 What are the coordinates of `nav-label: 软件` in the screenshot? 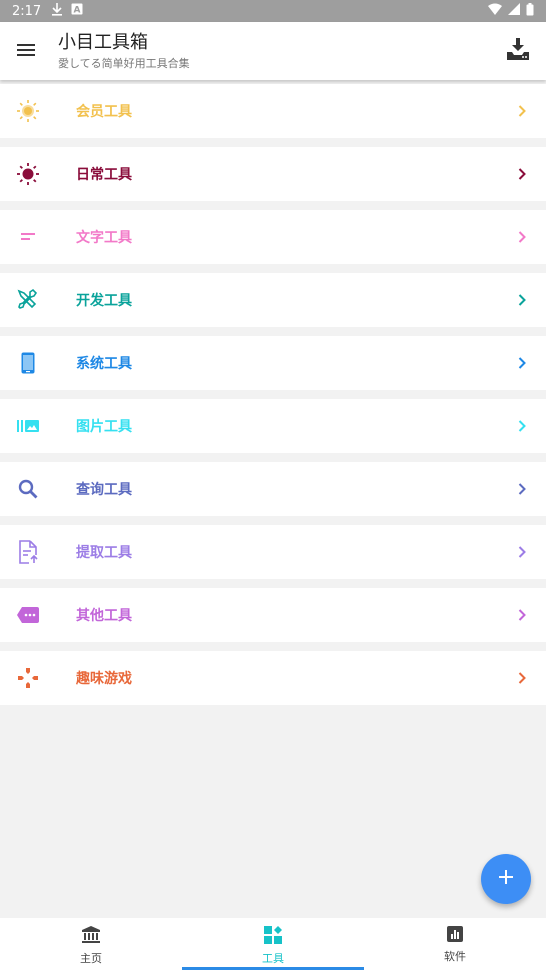 It's located at (455, 956).